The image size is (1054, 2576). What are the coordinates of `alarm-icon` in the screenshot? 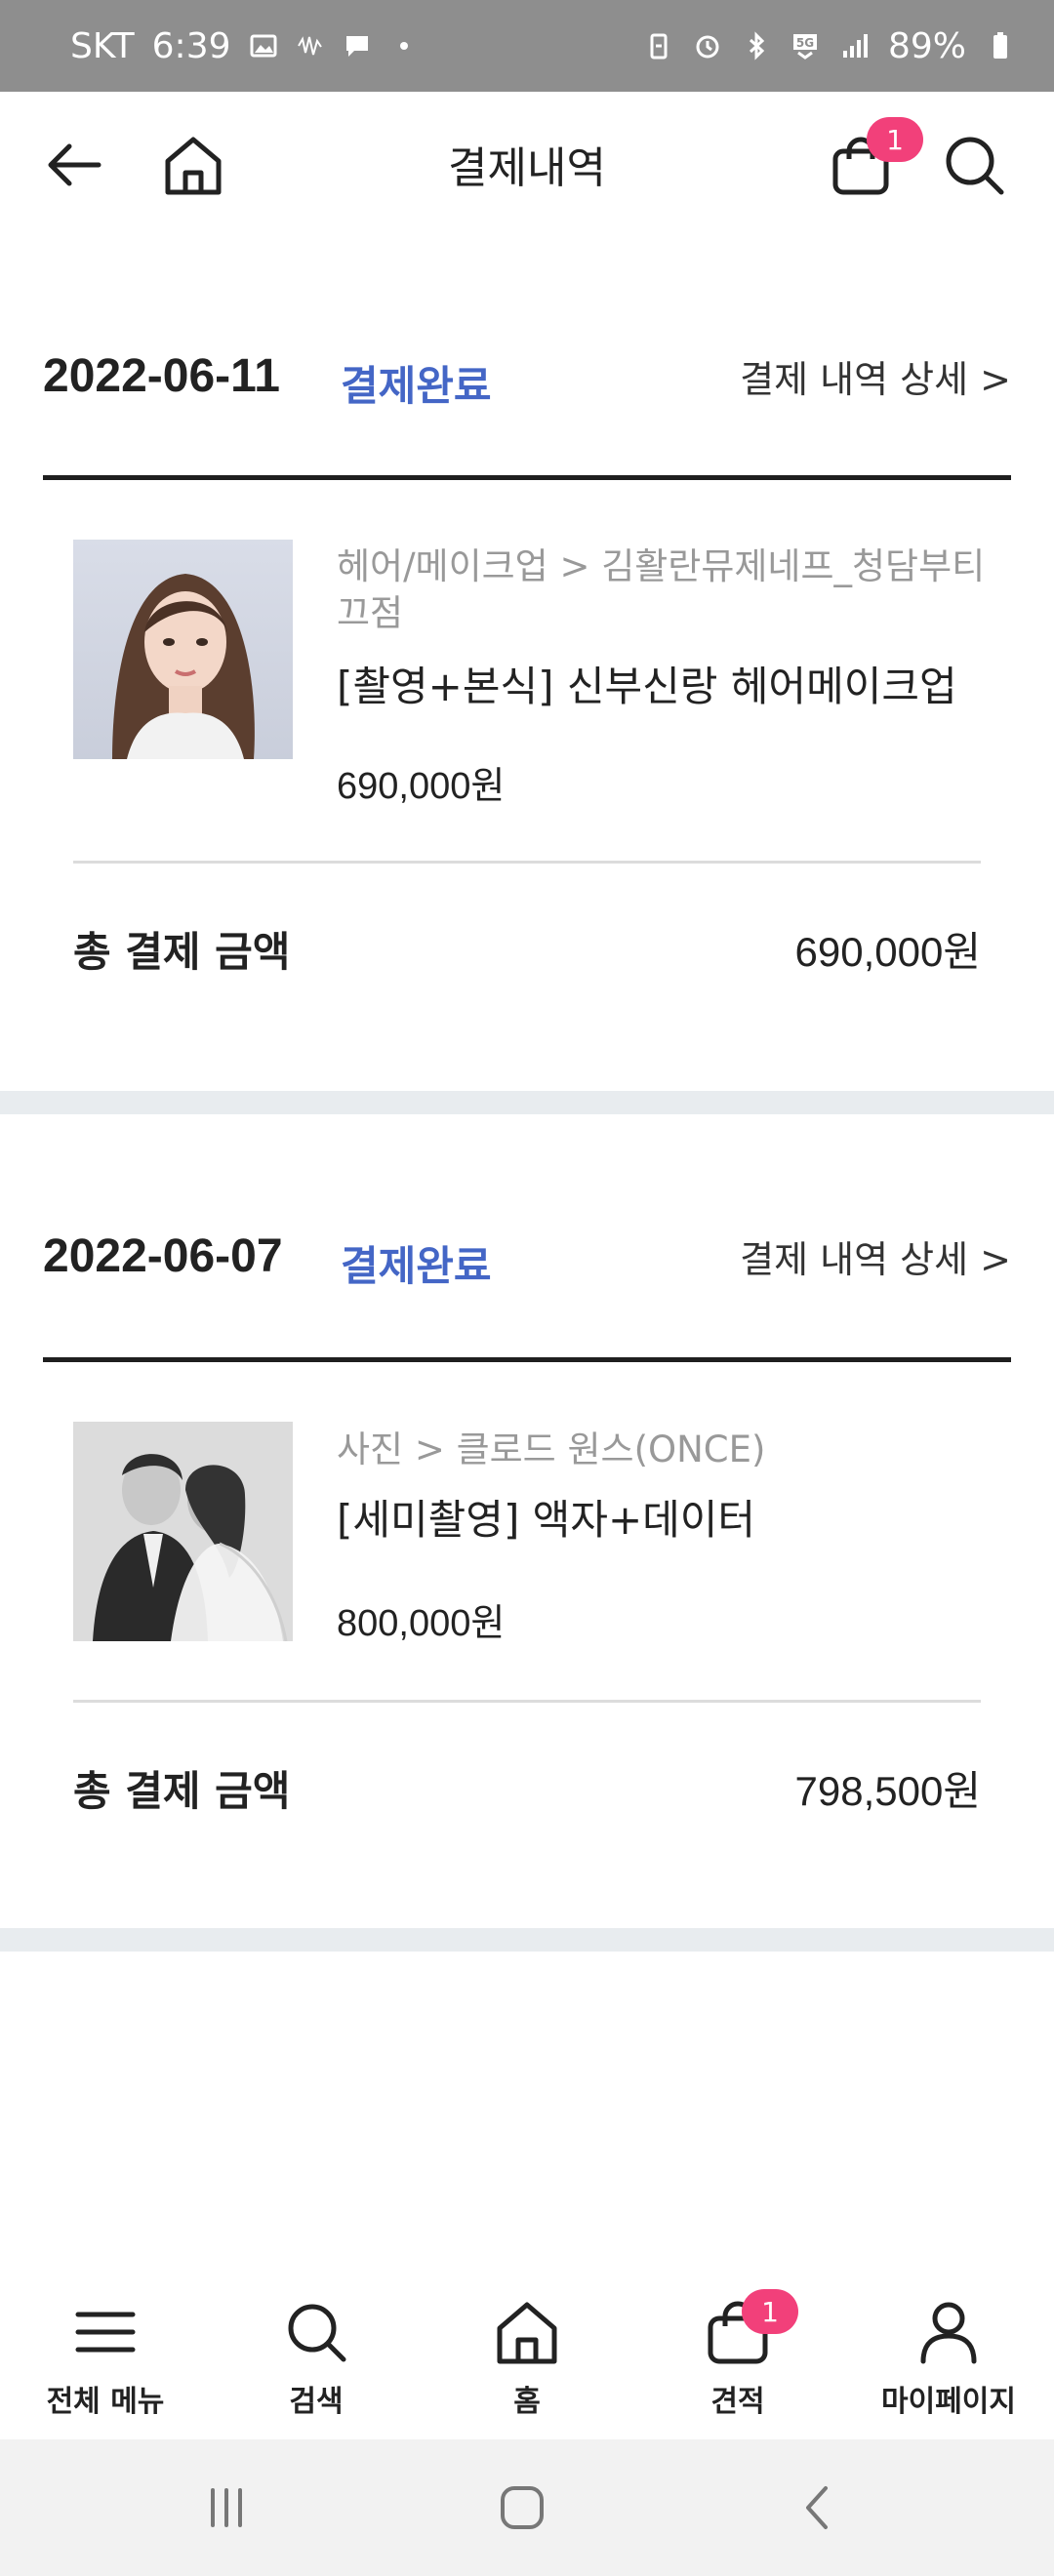 It's located at (708, 47).